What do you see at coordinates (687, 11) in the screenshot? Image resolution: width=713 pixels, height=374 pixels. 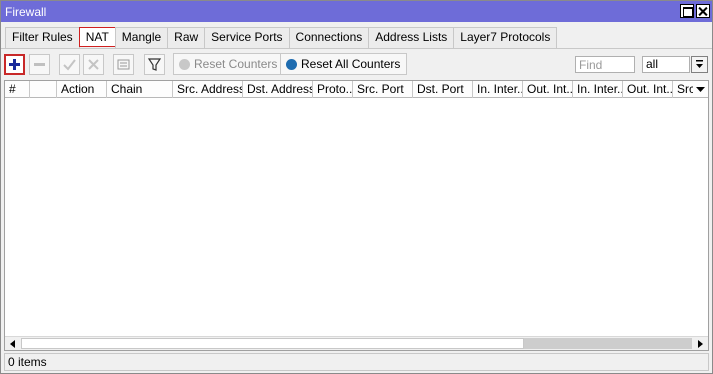 I see `maximize-icon` at bounding box center [687, 11].